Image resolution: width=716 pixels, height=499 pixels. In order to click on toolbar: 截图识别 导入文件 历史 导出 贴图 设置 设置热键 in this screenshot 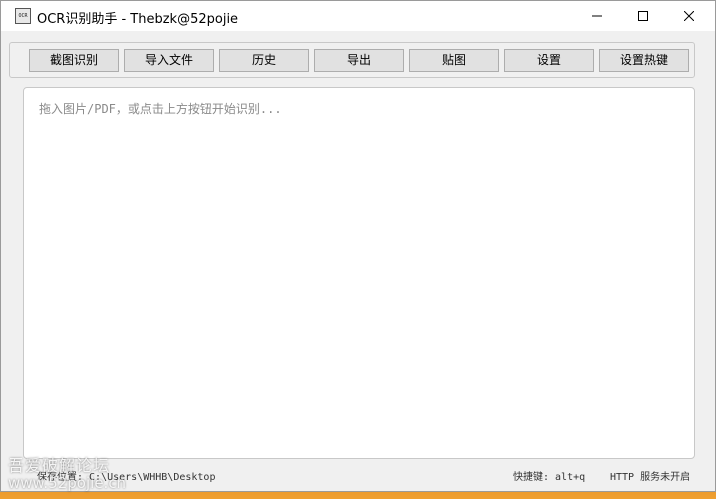, I will do `click(352, 60)`.